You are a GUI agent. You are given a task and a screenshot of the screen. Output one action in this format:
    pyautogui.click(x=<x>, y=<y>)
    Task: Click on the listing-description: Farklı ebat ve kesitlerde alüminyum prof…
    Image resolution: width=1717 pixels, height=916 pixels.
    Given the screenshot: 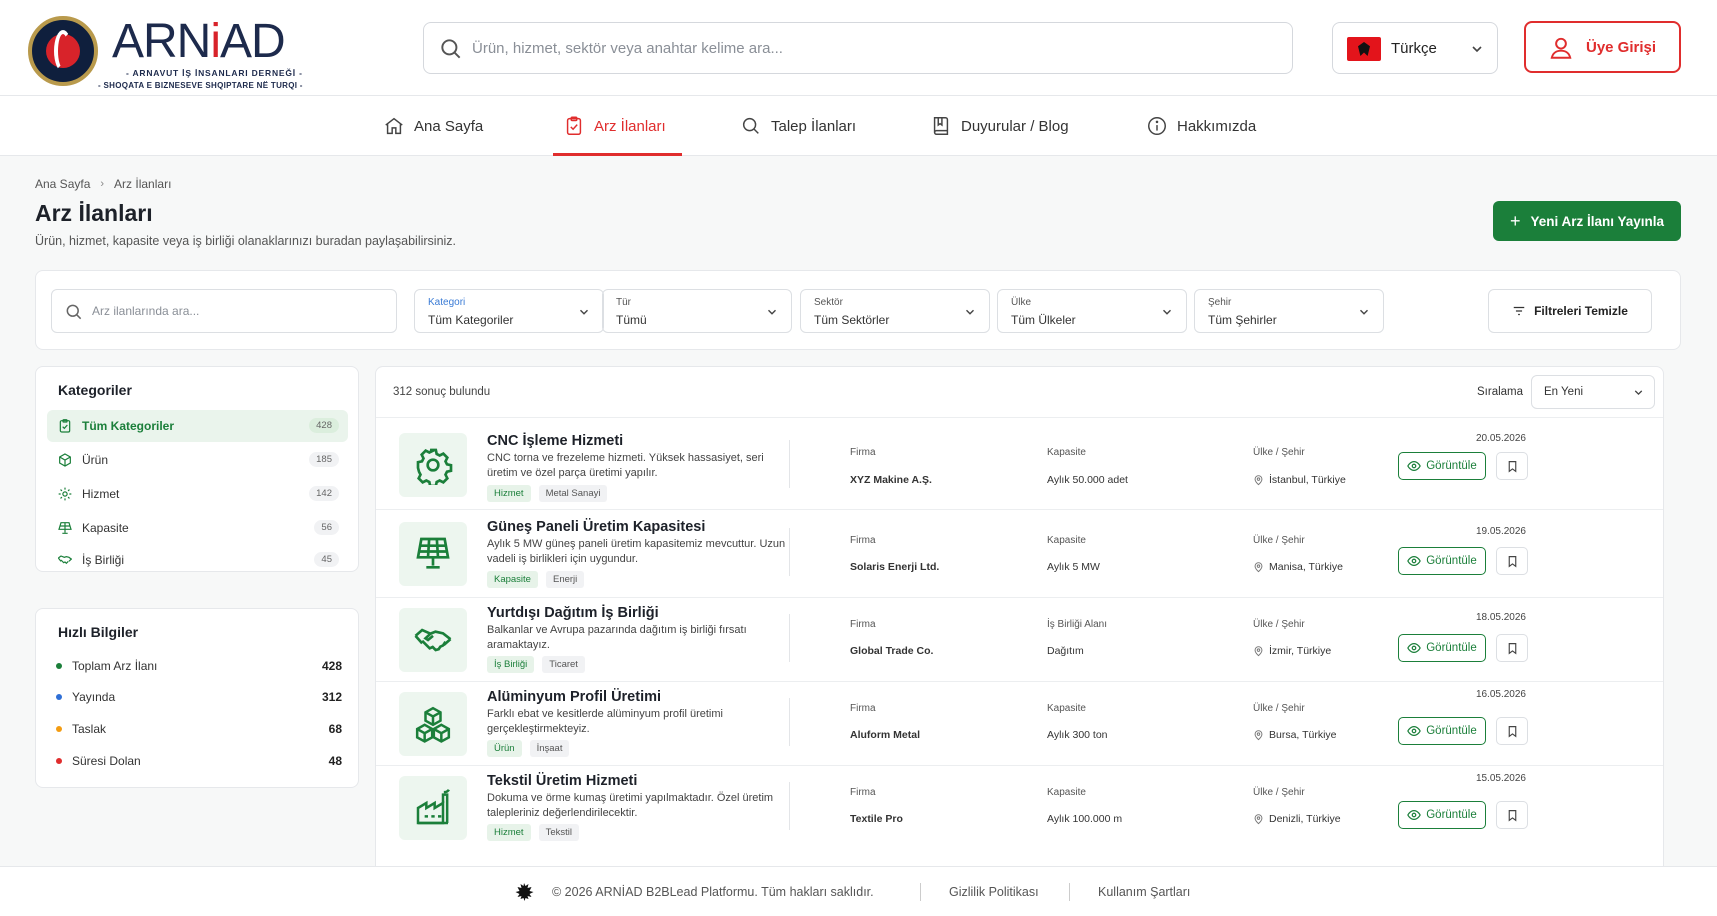 What is the action you would take?
    pyautogui.click(x=605, y=721)
    